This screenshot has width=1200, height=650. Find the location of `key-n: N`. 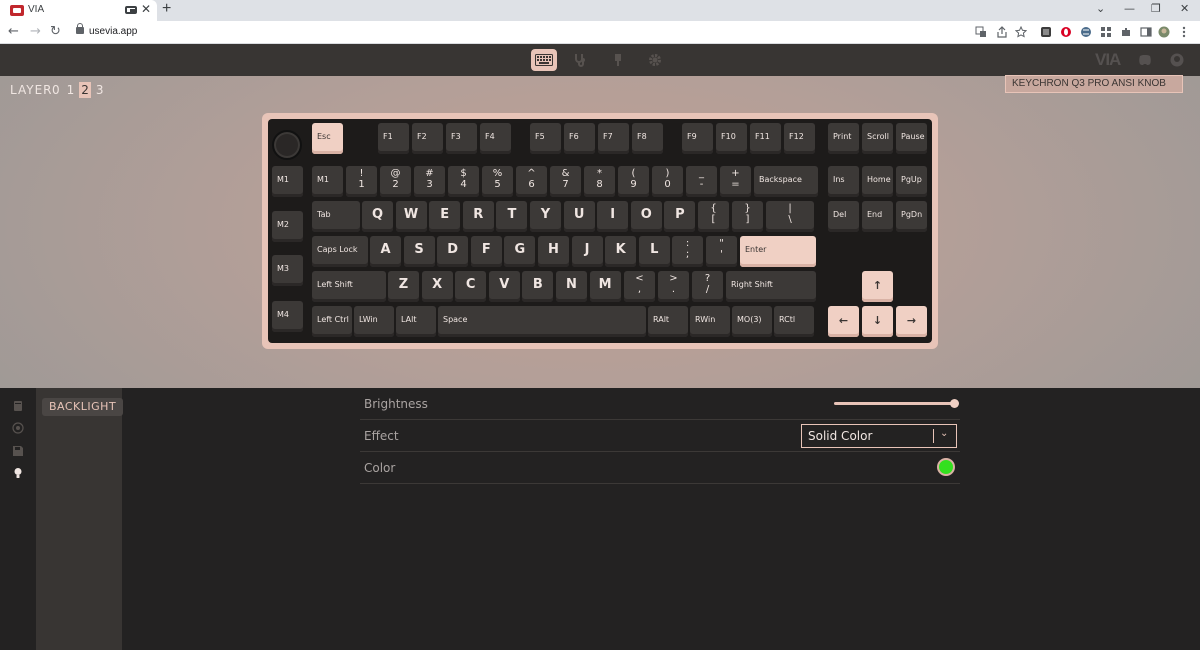

key-n: N is located at coordinates (571, 286).